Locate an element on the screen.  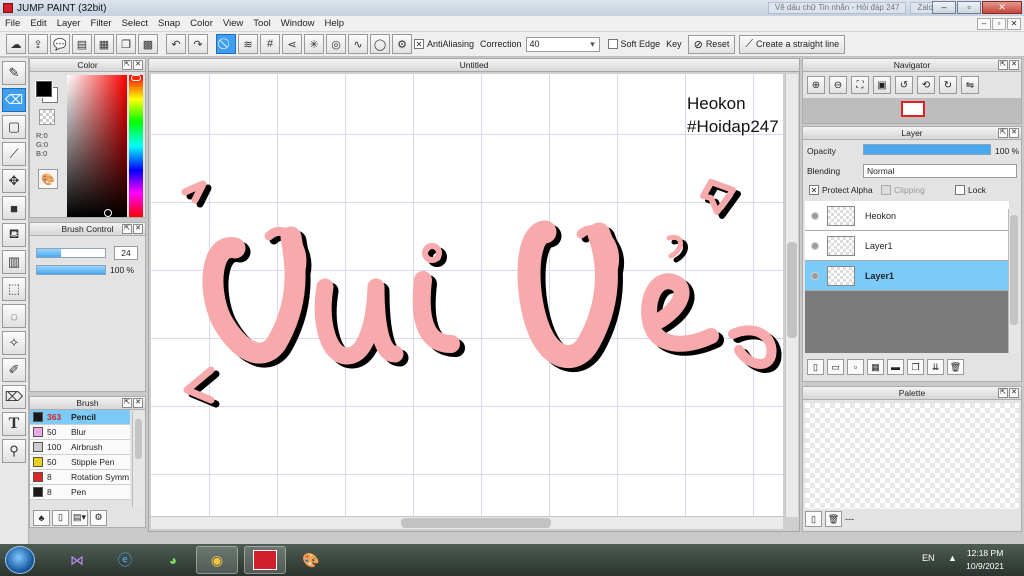
radial-lines-icon: ✳ is located at coordinates (314, 44).